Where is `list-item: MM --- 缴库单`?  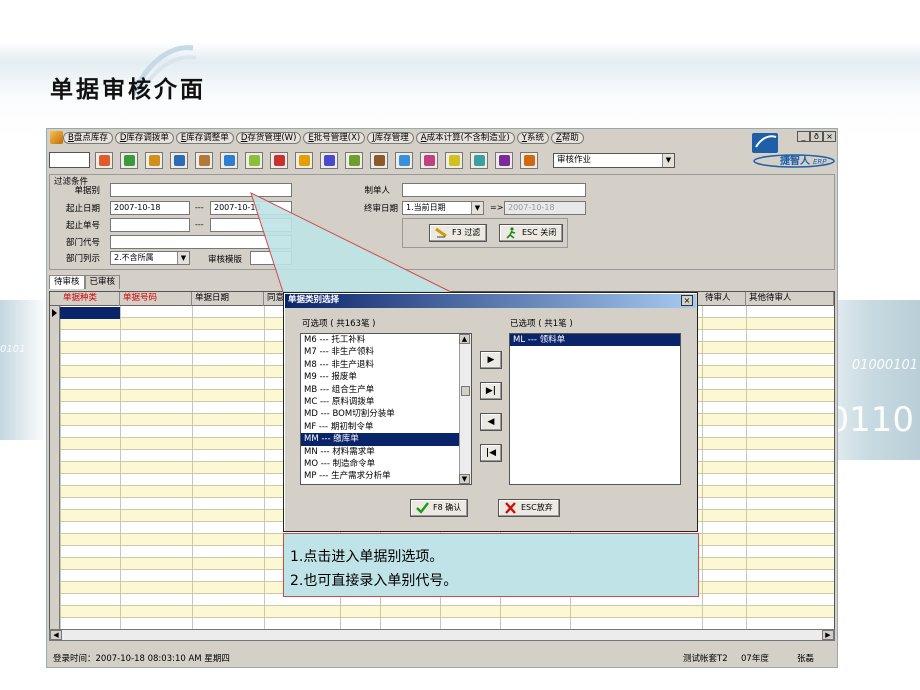 list-item: MM --- 缴库单 is located at coordinates (386, 439).